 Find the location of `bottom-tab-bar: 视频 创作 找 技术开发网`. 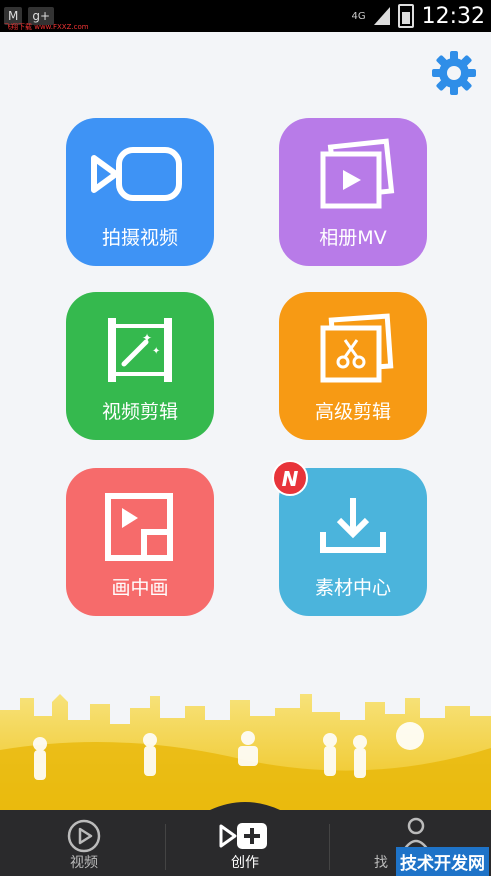

bottom-tab-bar: 视频 创作 找 技术开发网 is located at coordinates (245, 843).